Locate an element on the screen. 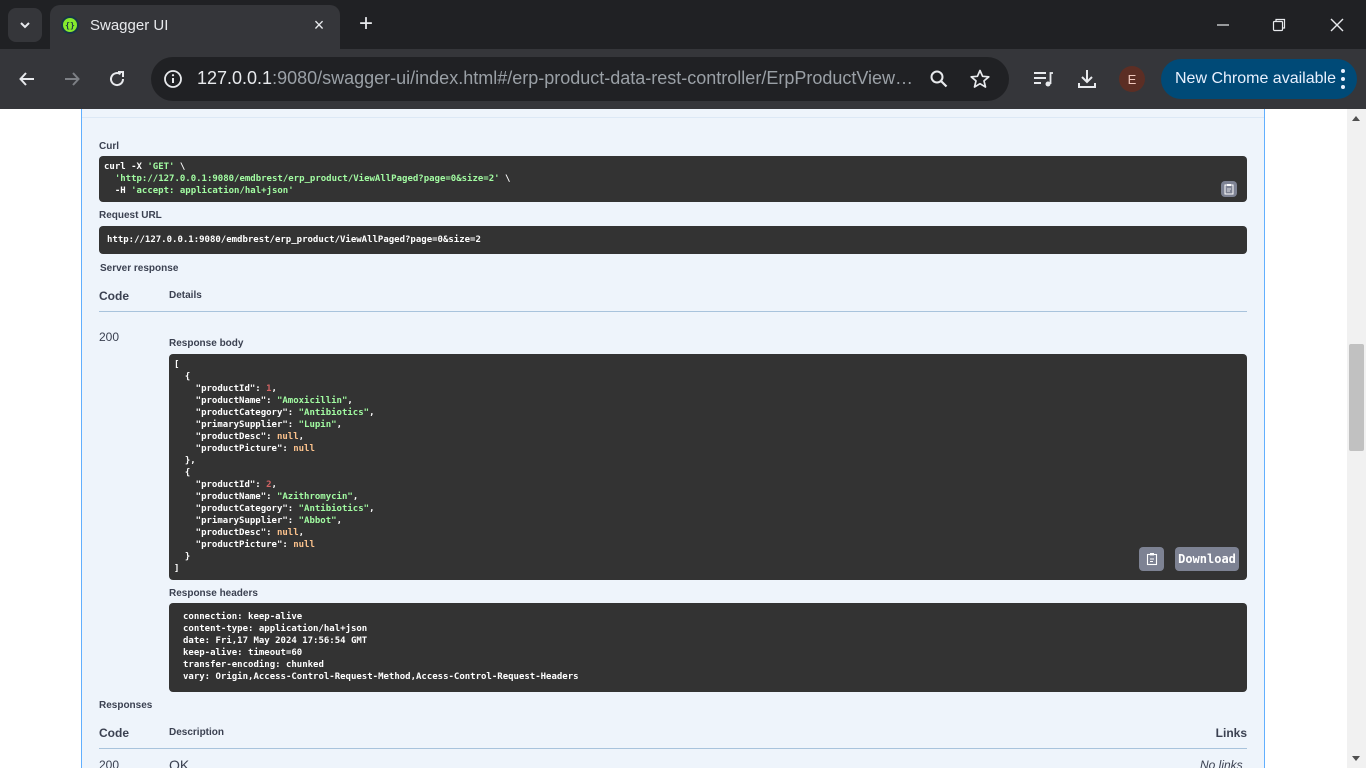 The width and height of the screenshot is (1366, 768). response-copy-button is located at coordinates (1151, 559).